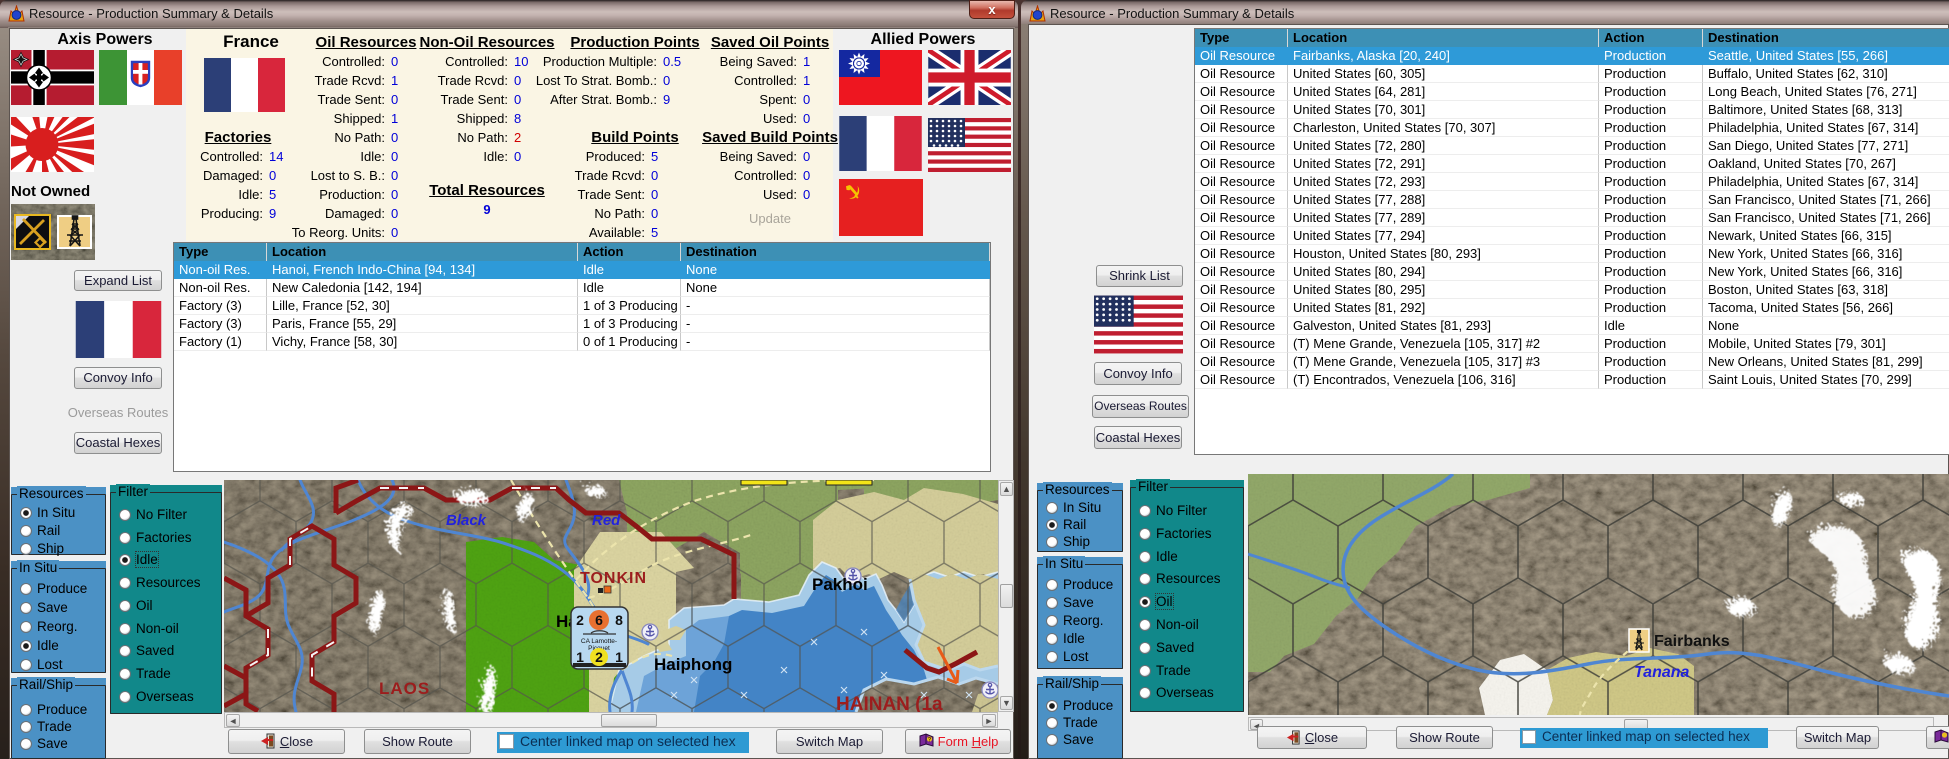 Image resolution: width=1949 pixels, height=759 pixels. What do you see at coordinates (693, 664) in the screenshot?
I see `svg-text: Haiphong` at bounding box center [693, 664].